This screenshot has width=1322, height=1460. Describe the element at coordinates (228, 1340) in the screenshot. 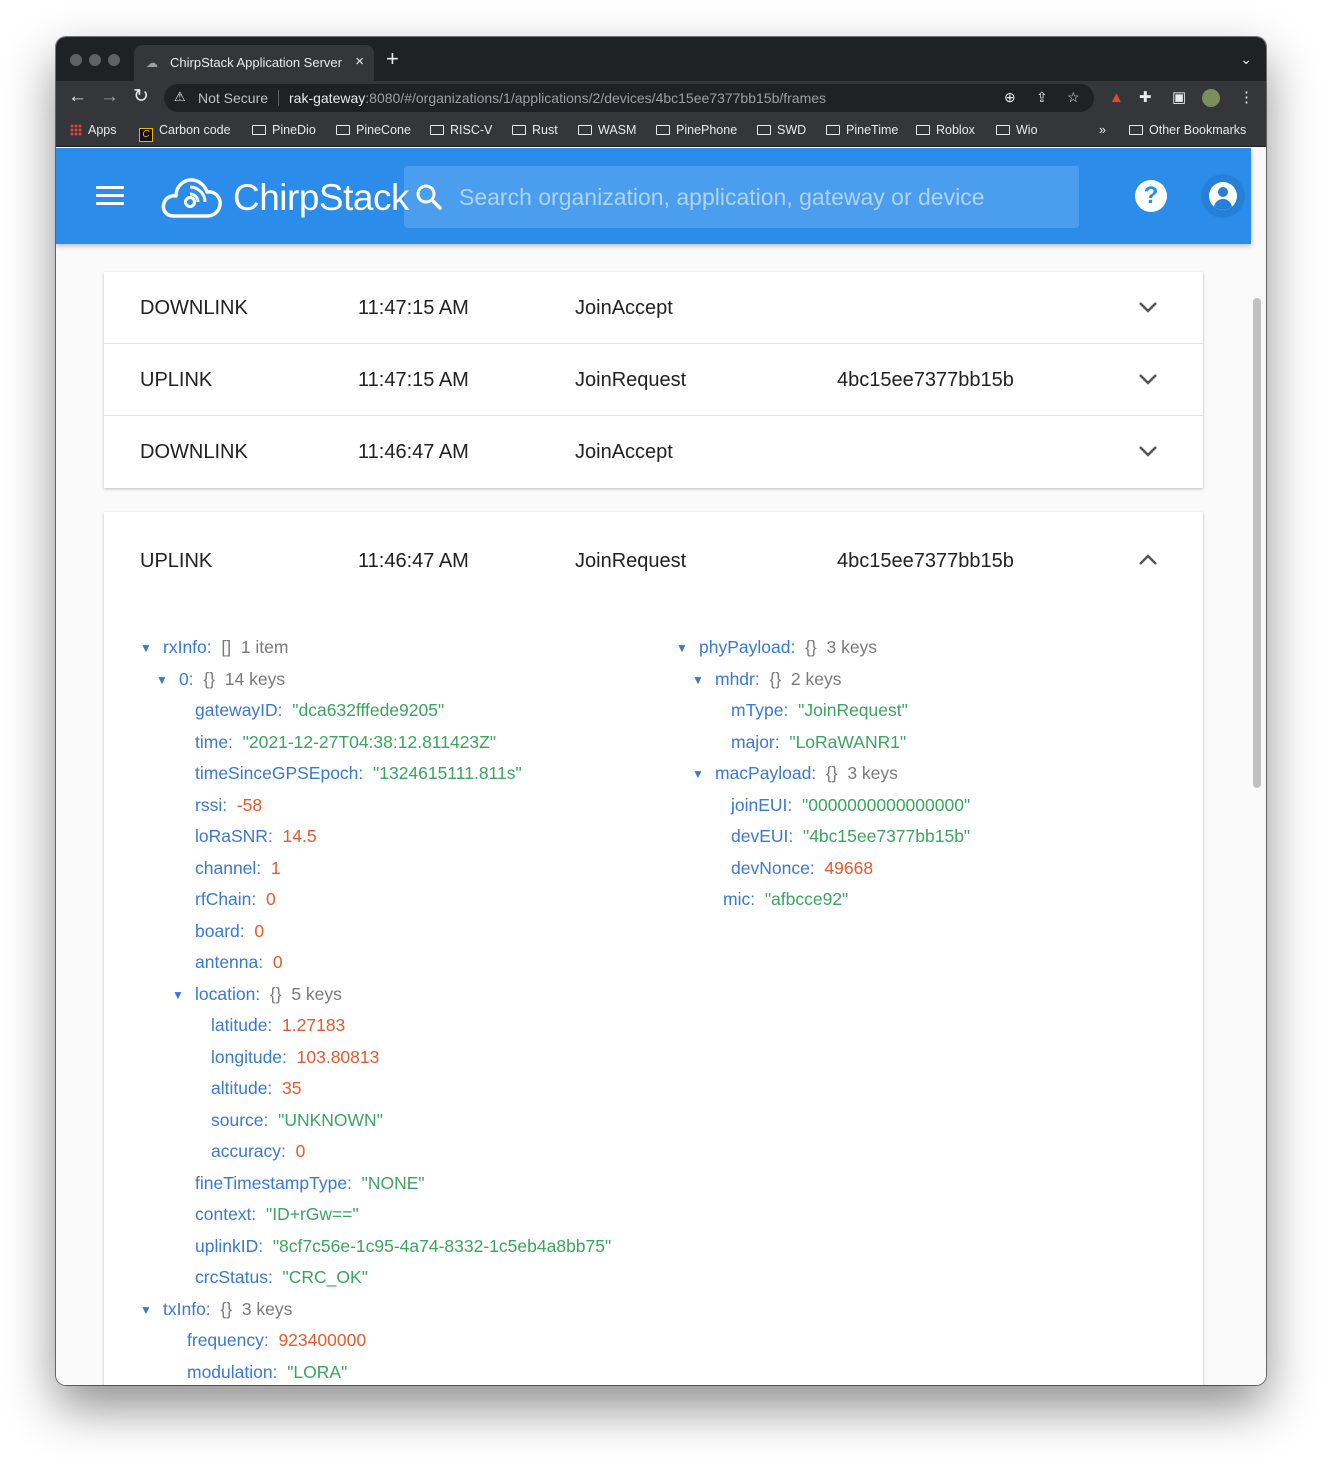

I see `json-key: frequency:` at that location.